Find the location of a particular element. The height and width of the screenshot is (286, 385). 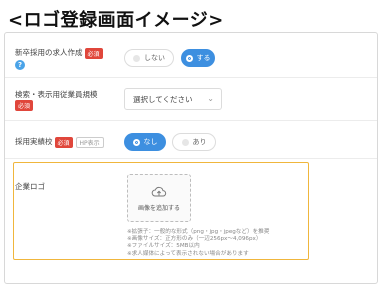

option-label: する is located at coordinates (203, 58).